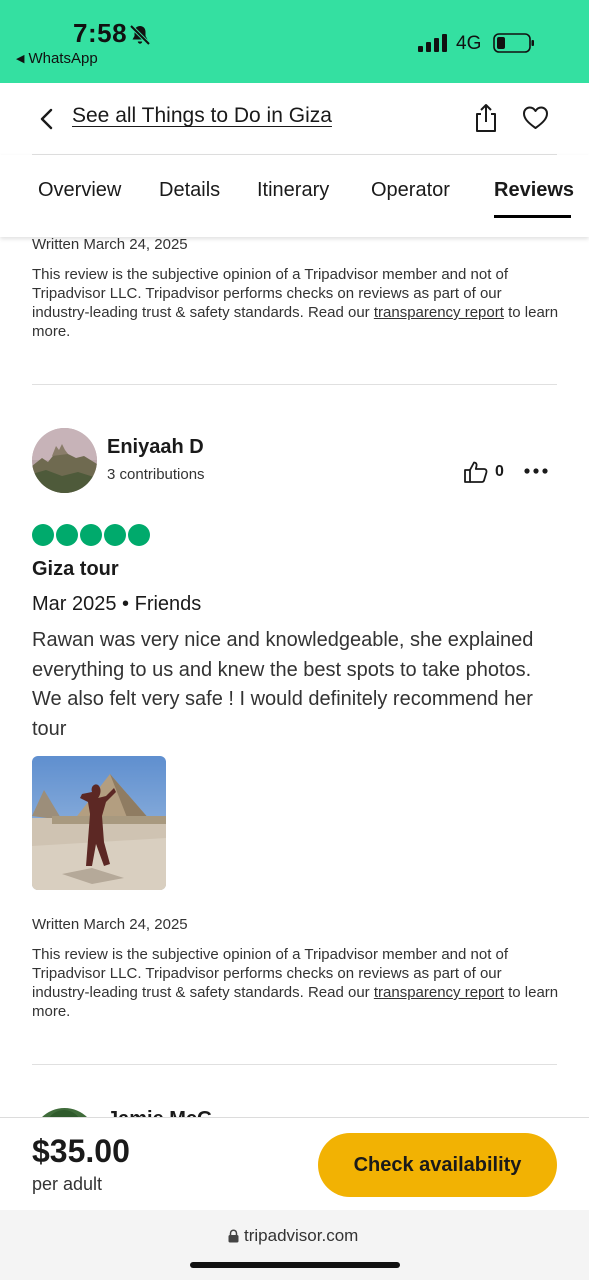 Image resolution: width=589 pixels, height=1280 pixels. What do you see at coordinates (155, 447) in the screenshot?
I see `reviewer-name: Eniyaah D` at bounding box center [155, 447].